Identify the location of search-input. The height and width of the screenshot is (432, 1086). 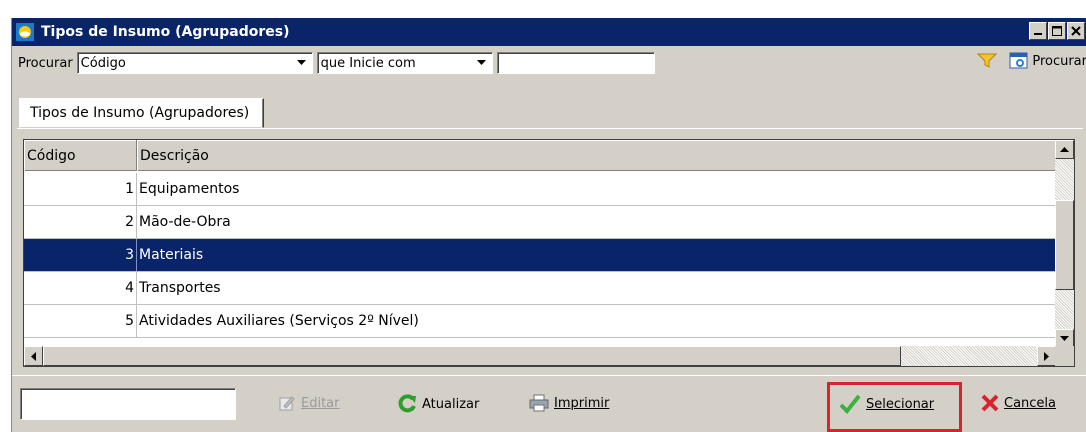
(575, 63).